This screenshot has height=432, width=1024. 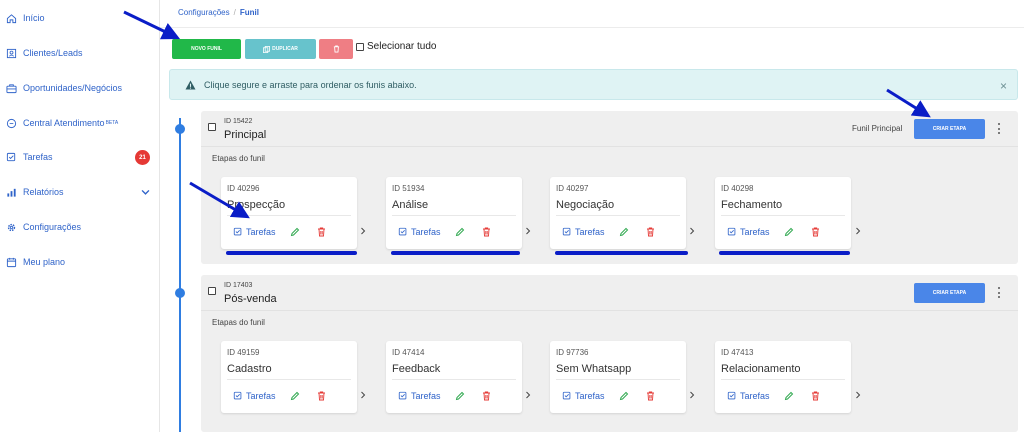 What do you see at coordinates (11, 262) in the screenshot?
I see `calendar-icon` at bounding box center [11, 262].